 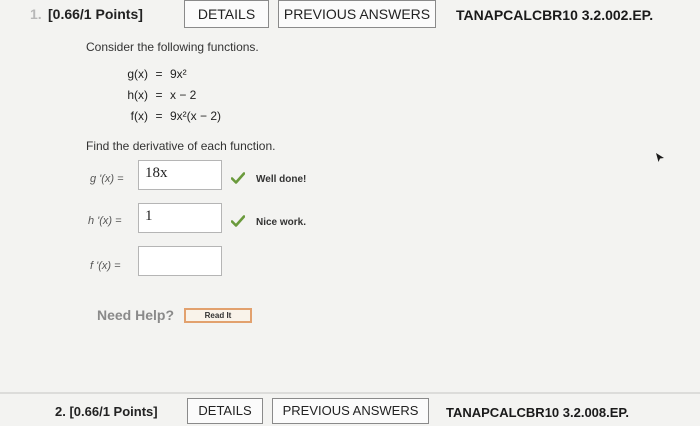 What do you see at coordinates (106, 411) in the screenshot?
I see `question-2-points: 2. [0.66/1 Points]` at bounding box center [106, 411].